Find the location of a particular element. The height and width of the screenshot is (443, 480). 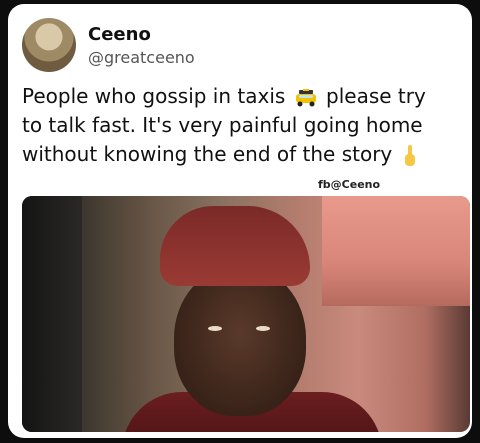

post-text-line1b: please try is located at coordinates (376, 96).